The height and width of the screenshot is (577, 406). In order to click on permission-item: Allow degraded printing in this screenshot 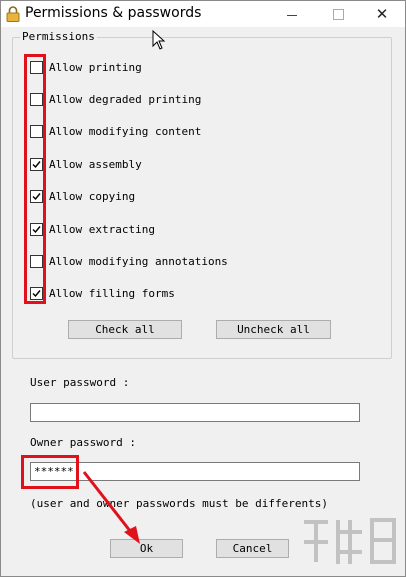, I will do `click(115, 99)`.